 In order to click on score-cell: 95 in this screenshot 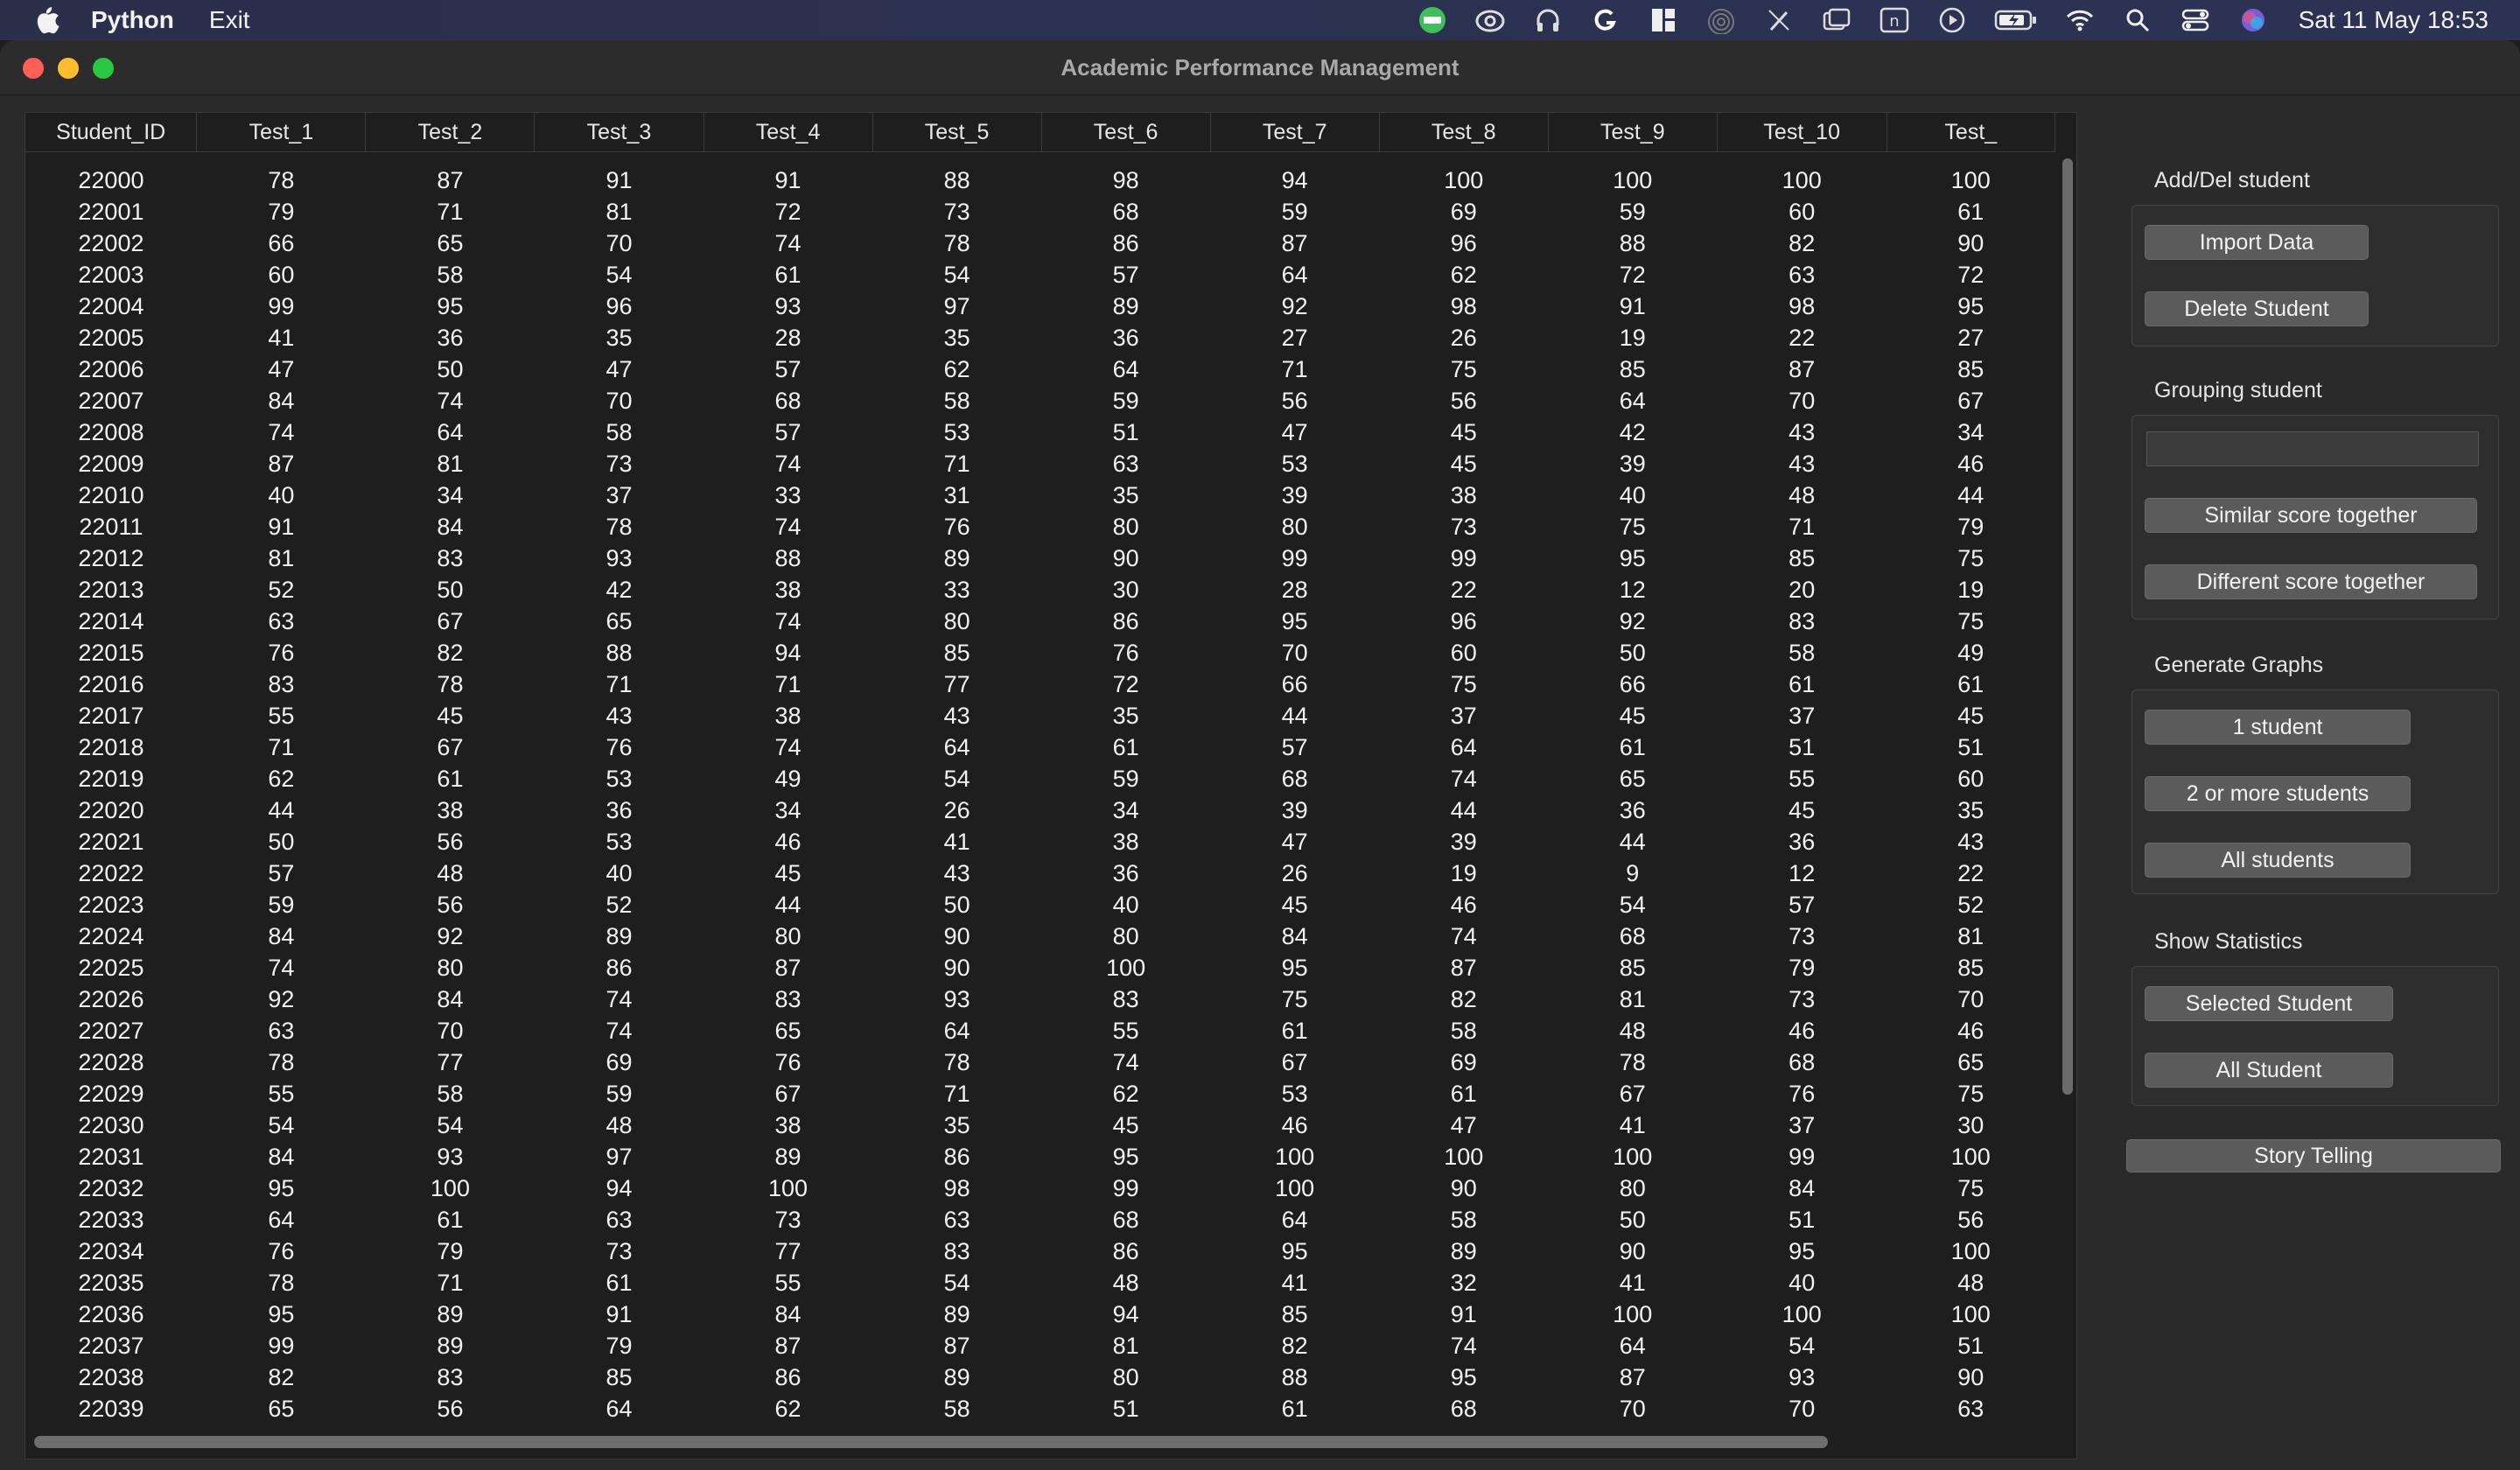, I will do `click(1125, 1156)`.